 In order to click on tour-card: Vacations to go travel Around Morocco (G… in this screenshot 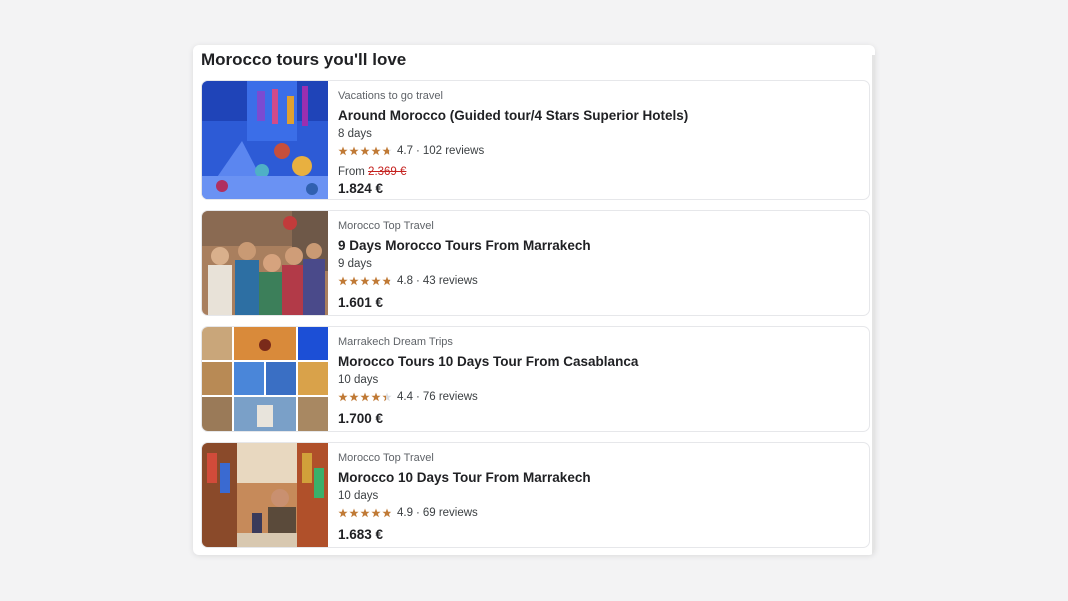, I will do `click(535, 140)`.